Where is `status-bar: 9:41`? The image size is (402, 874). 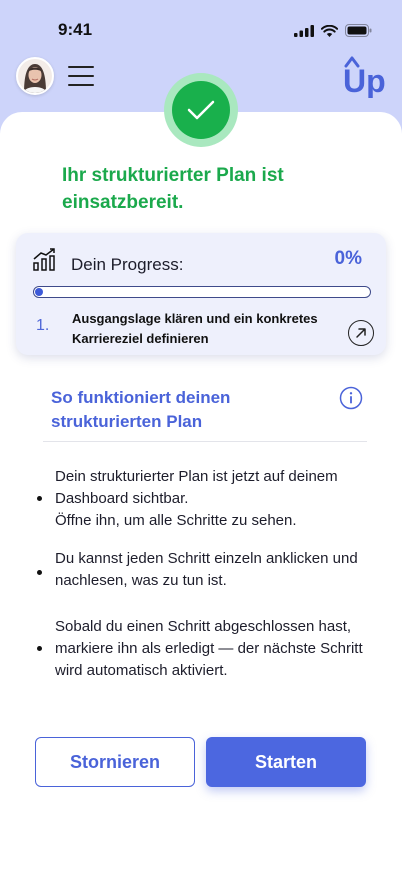
status-bar: 9:41 is located at coordinates (201, 28).